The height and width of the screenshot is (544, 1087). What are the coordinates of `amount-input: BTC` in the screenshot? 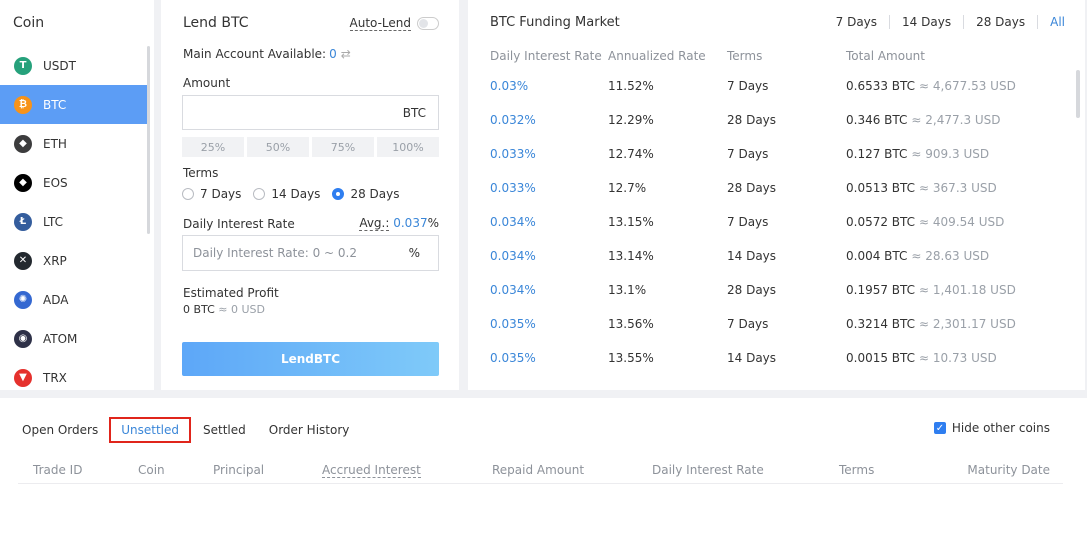 It's located at (310, 112).